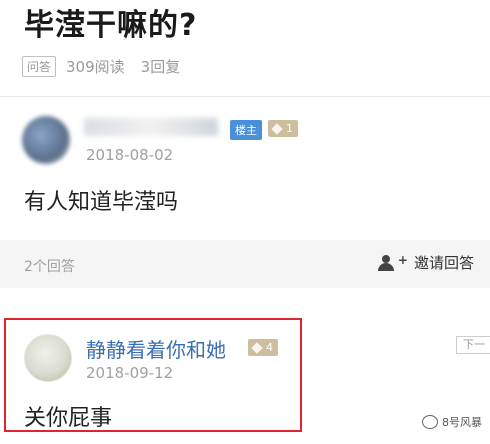 This screenshot has height=444, width=490. What do you see at coordinates (130, 155) in the screenshot?
I see `post-date: 2018-08-02` at bounding box center [130, 155].